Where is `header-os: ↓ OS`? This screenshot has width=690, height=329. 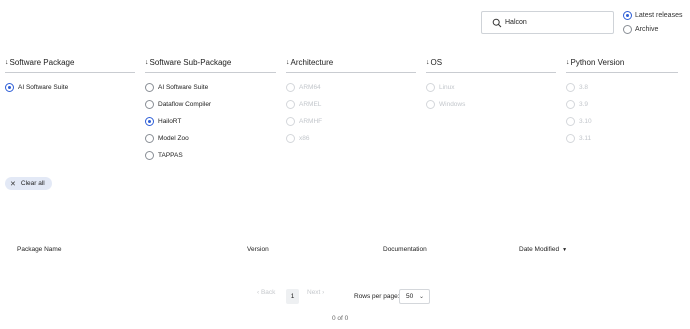
header-os: ↓ OS is located at coordinates (434, 62).